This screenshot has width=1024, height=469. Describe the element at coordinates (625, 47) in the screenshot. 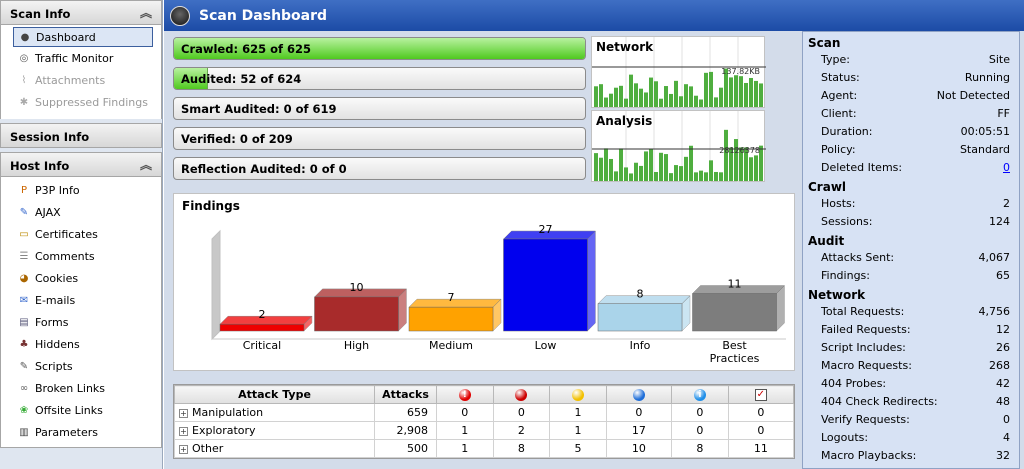

I see `network-chart-title: Network` at that location.